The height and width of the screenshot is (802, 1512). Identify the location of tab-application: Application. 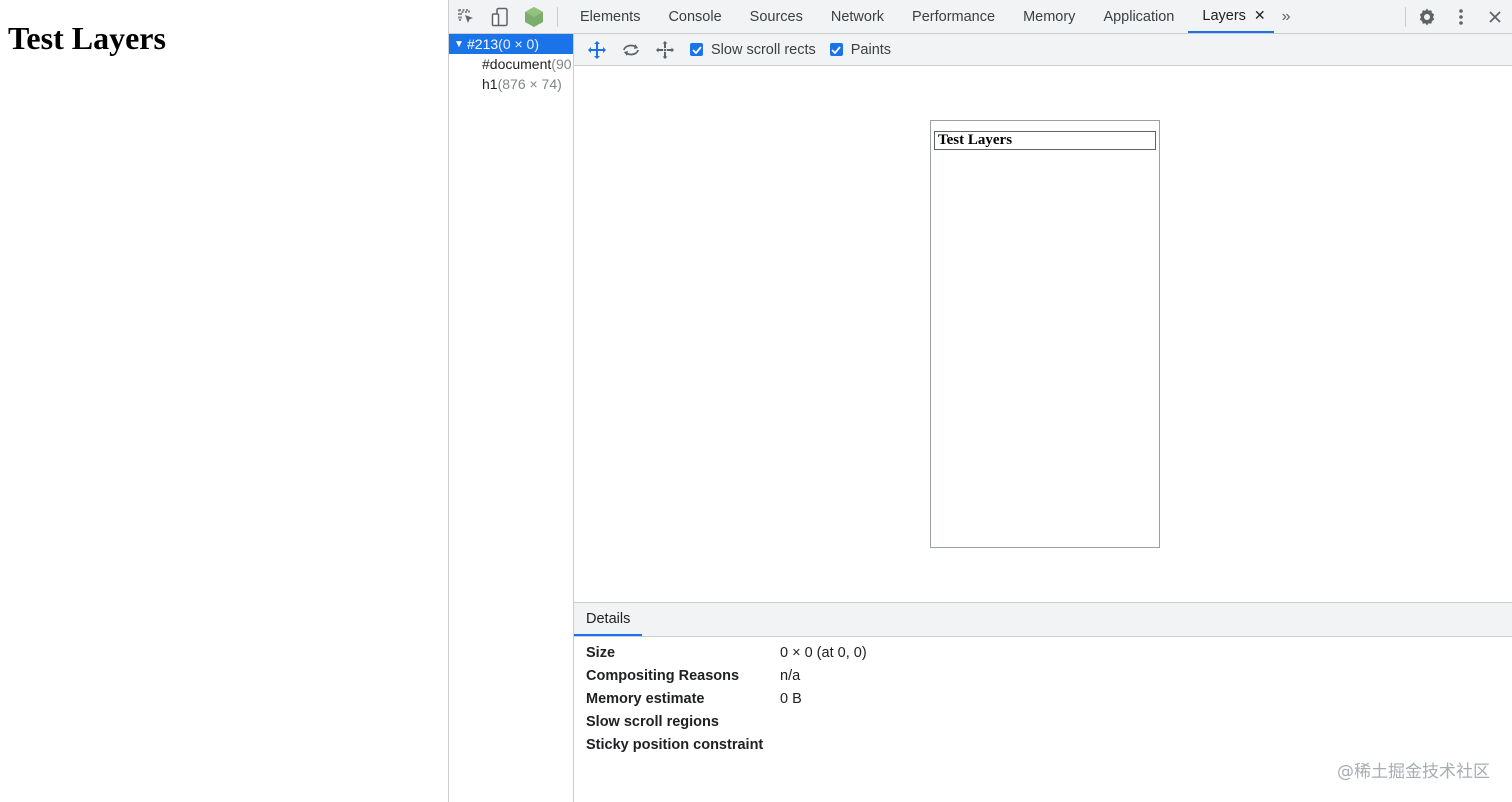
(1138, 16).